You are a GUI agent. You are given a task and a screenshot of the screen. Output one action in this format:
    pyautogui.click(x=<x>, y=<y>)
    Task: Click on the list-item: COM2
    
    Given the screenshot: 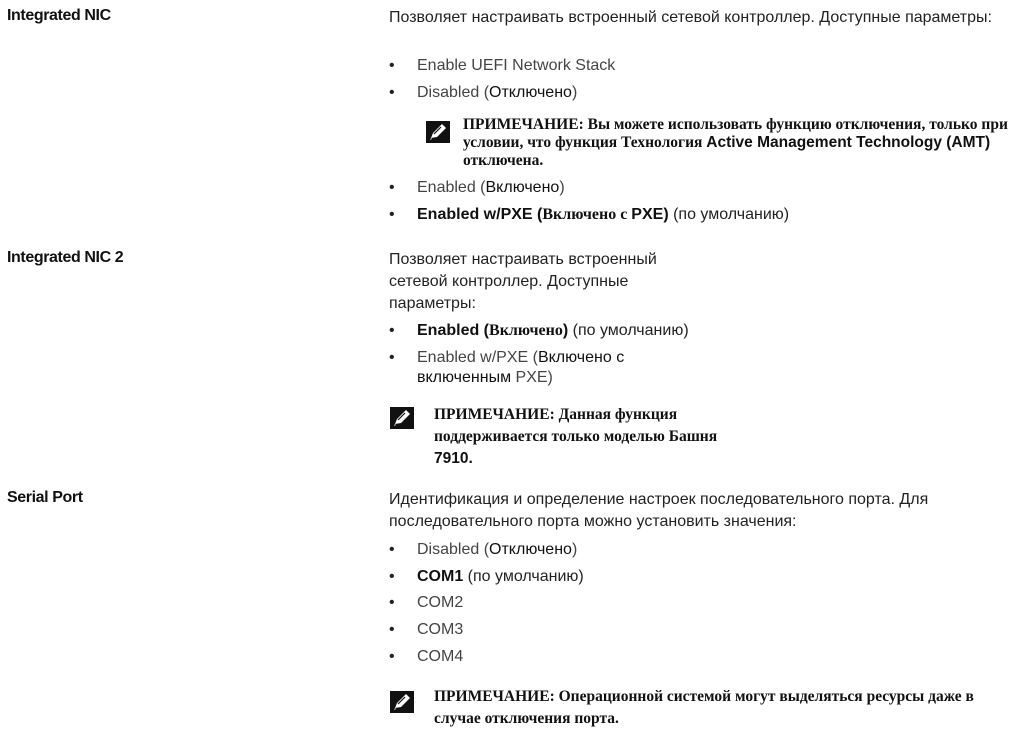 What is the action you would take?
    pyautogui.click(x=486, y=603)
    